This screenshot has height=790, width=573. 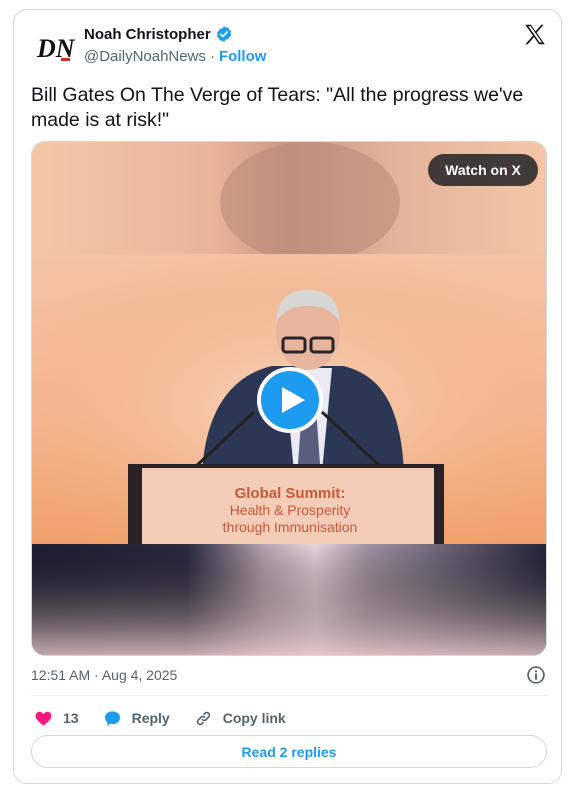 What do you see at coordinates (243, 56) in the screenshot?
I see `follow-button: Follow` at bounding box center [243, 56].